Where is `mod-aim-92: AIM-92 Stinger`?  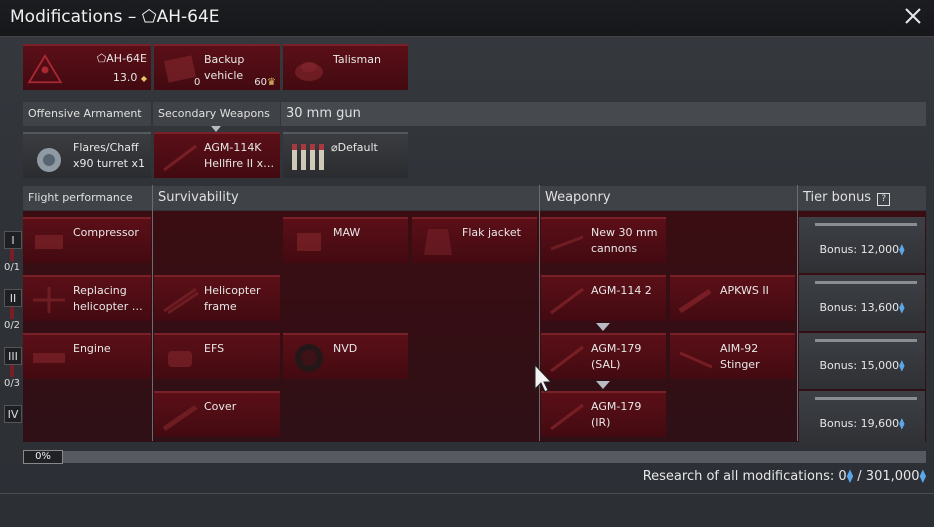 mod-aim-92: AIM-92 Stinger is located at coordinates (732, 356).